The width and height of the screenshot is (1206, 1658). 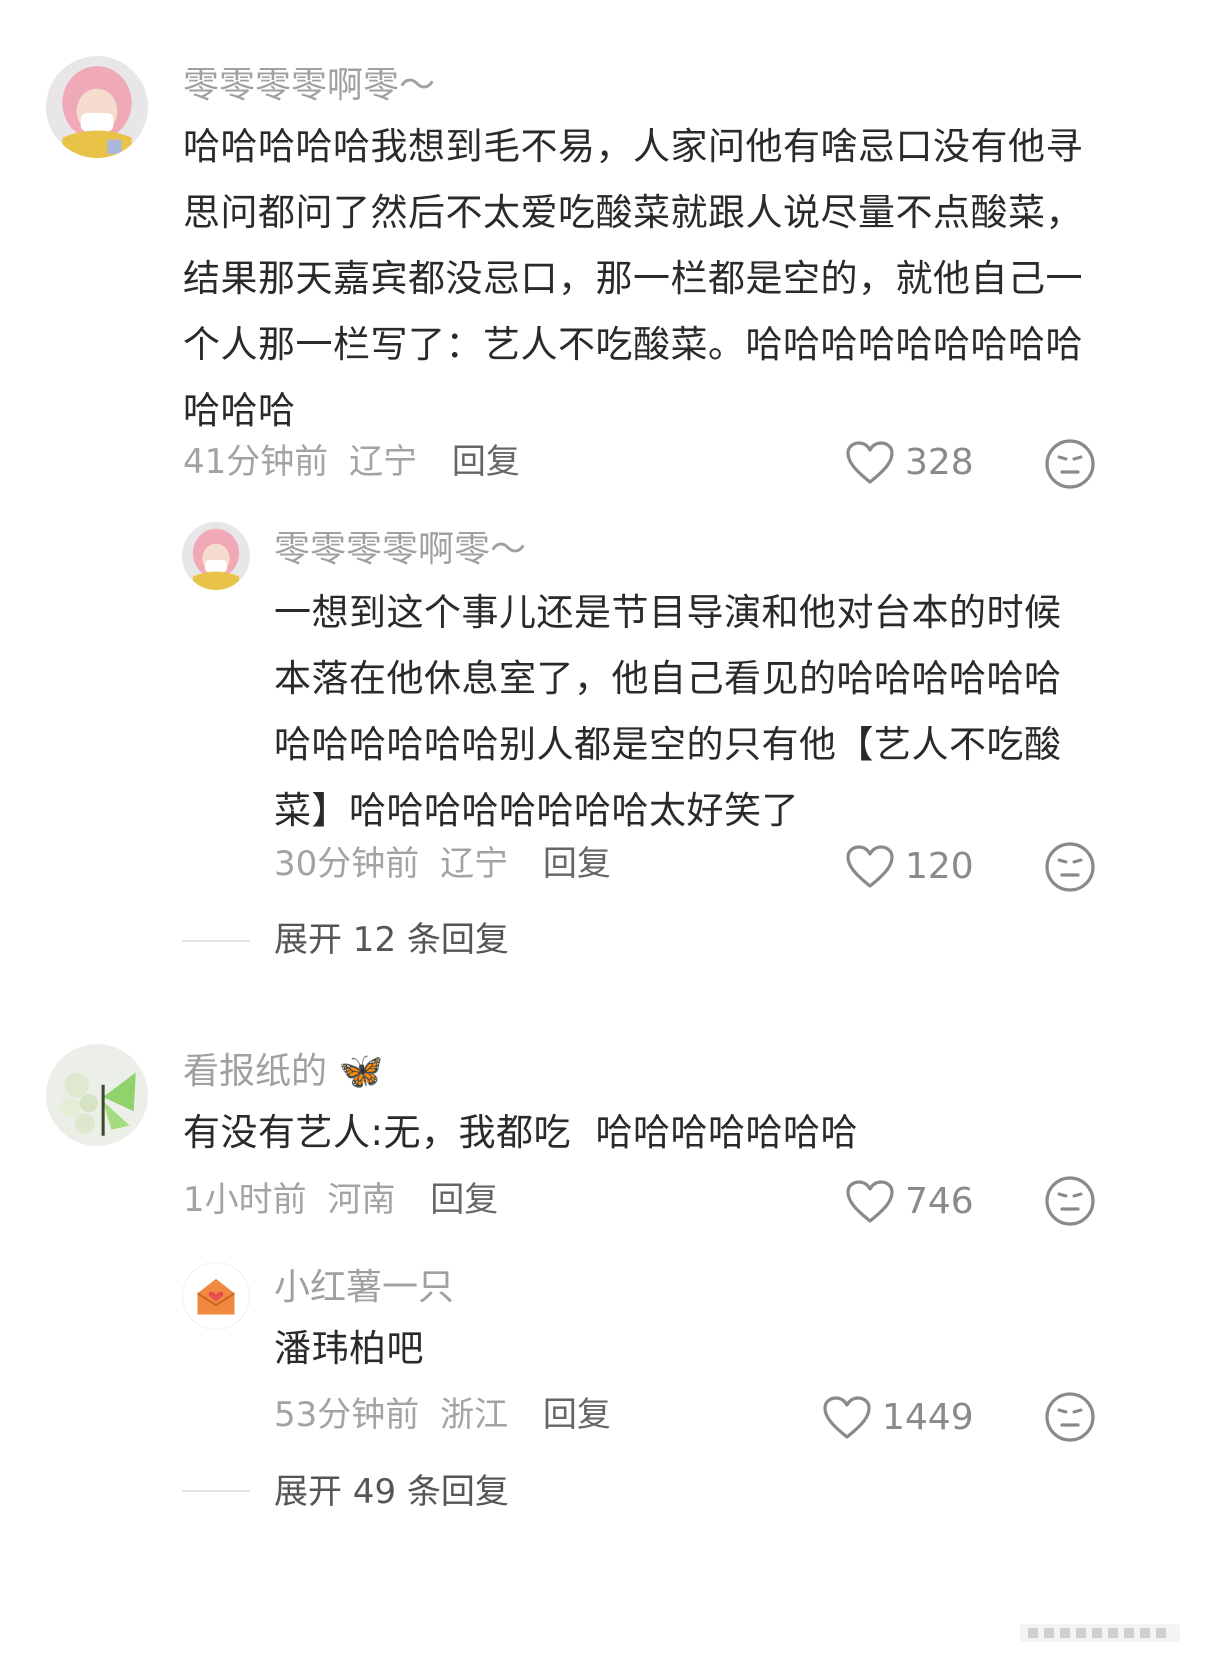 I want to click on reply-username: 小红薯一只, so click(x=364, y=1288).